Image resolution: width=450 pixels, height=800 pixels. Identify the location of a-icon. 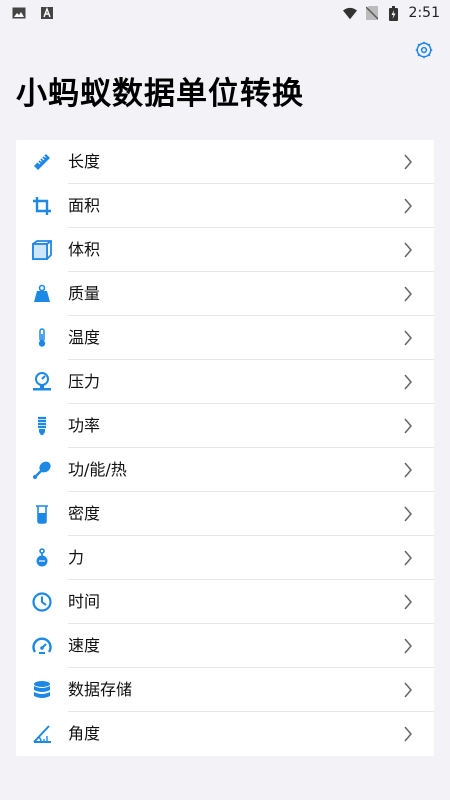
(47, 13).